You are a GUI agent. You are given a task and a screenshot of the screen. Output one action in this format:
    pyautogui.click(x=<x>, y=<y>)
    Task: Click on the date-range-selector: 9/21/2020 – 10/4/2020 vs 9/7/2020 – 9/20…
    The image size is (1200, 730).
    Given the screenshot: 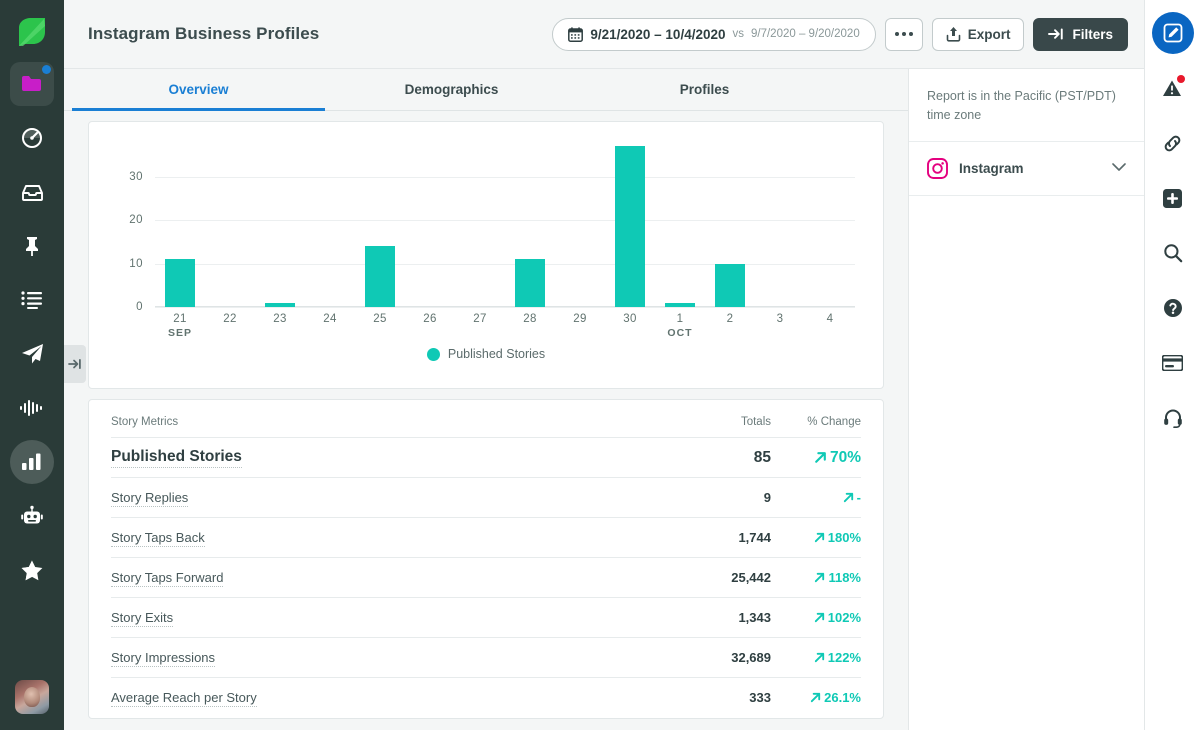 What is the action you would take?
    pyautogui.click(x=714, y=34)
    